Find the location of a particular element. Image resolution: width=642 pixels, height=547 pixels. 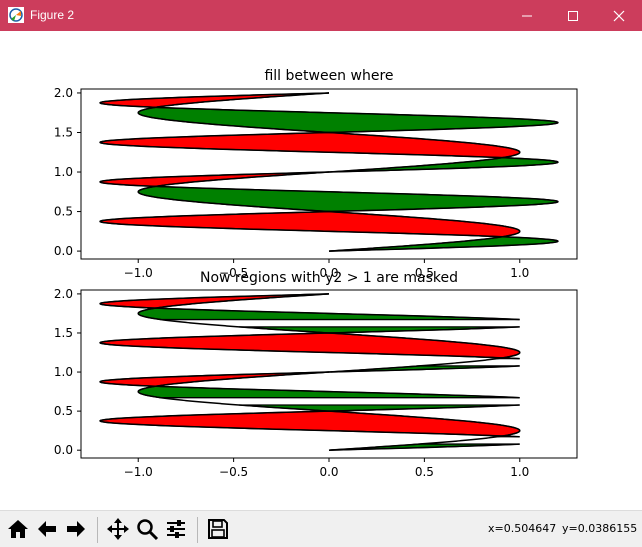

pan-icon is located at coordinates (118, 529).